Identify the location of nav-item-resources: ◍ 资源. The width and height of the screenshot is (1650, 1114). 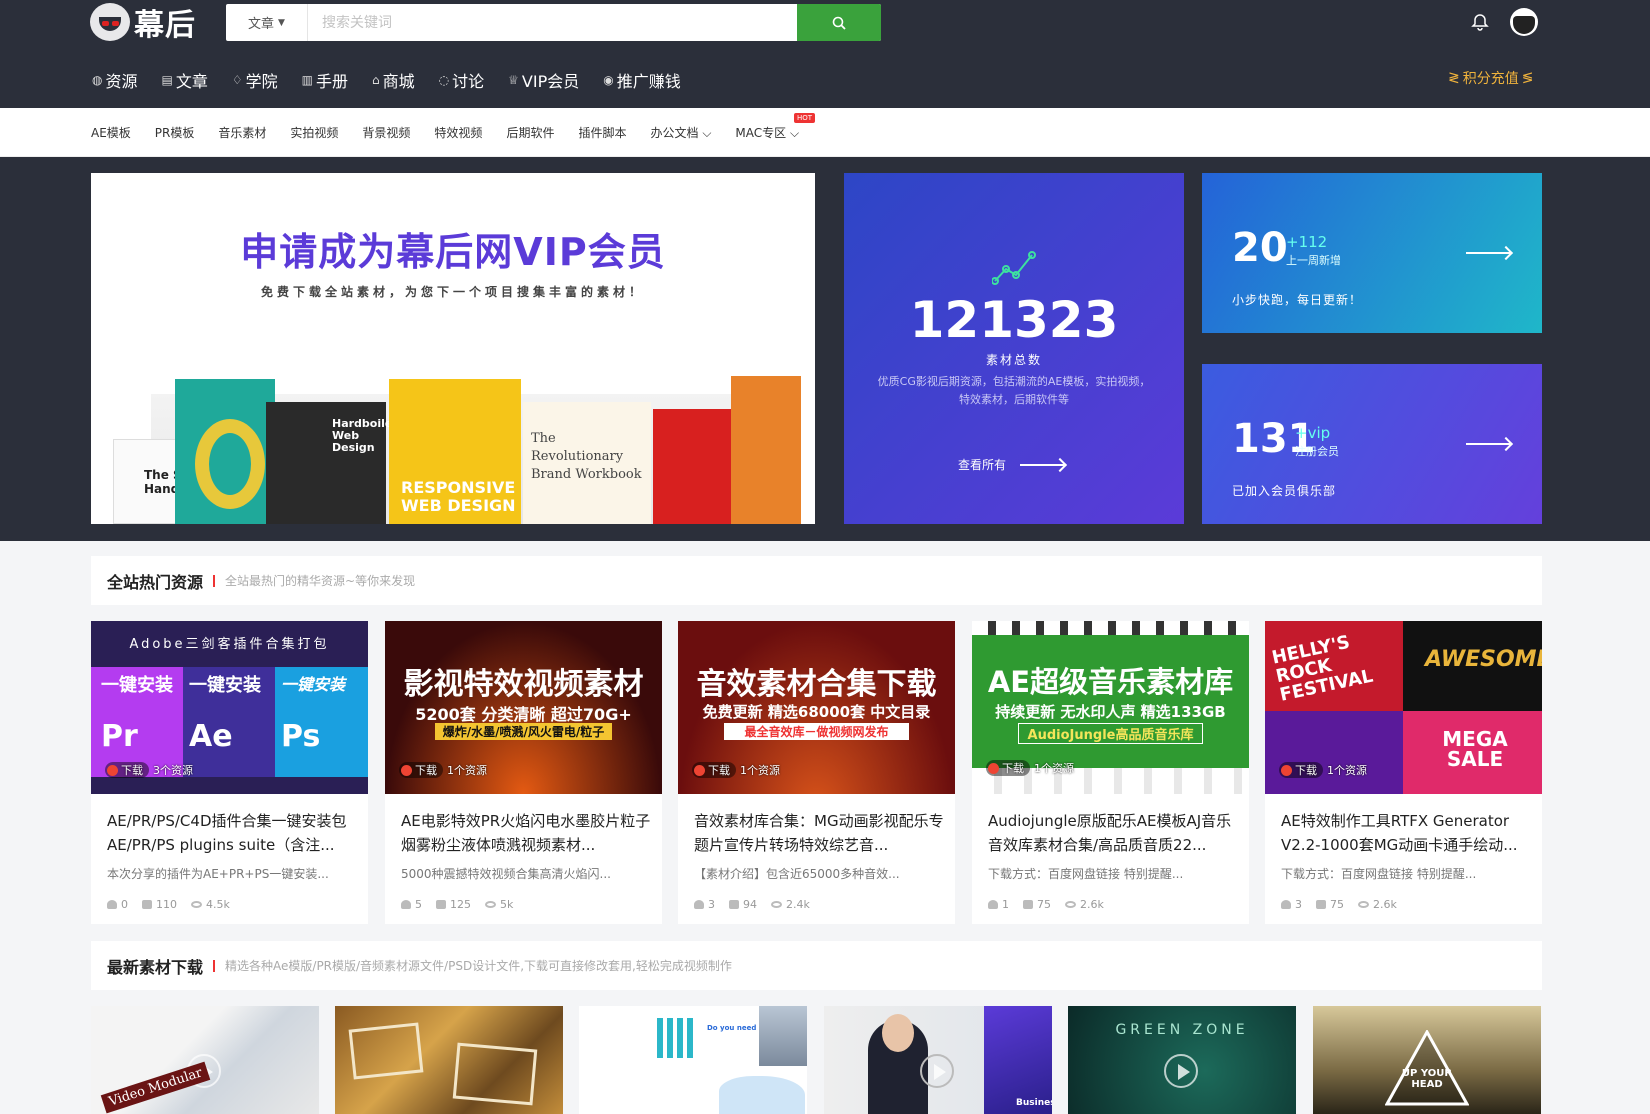
(115, 80).